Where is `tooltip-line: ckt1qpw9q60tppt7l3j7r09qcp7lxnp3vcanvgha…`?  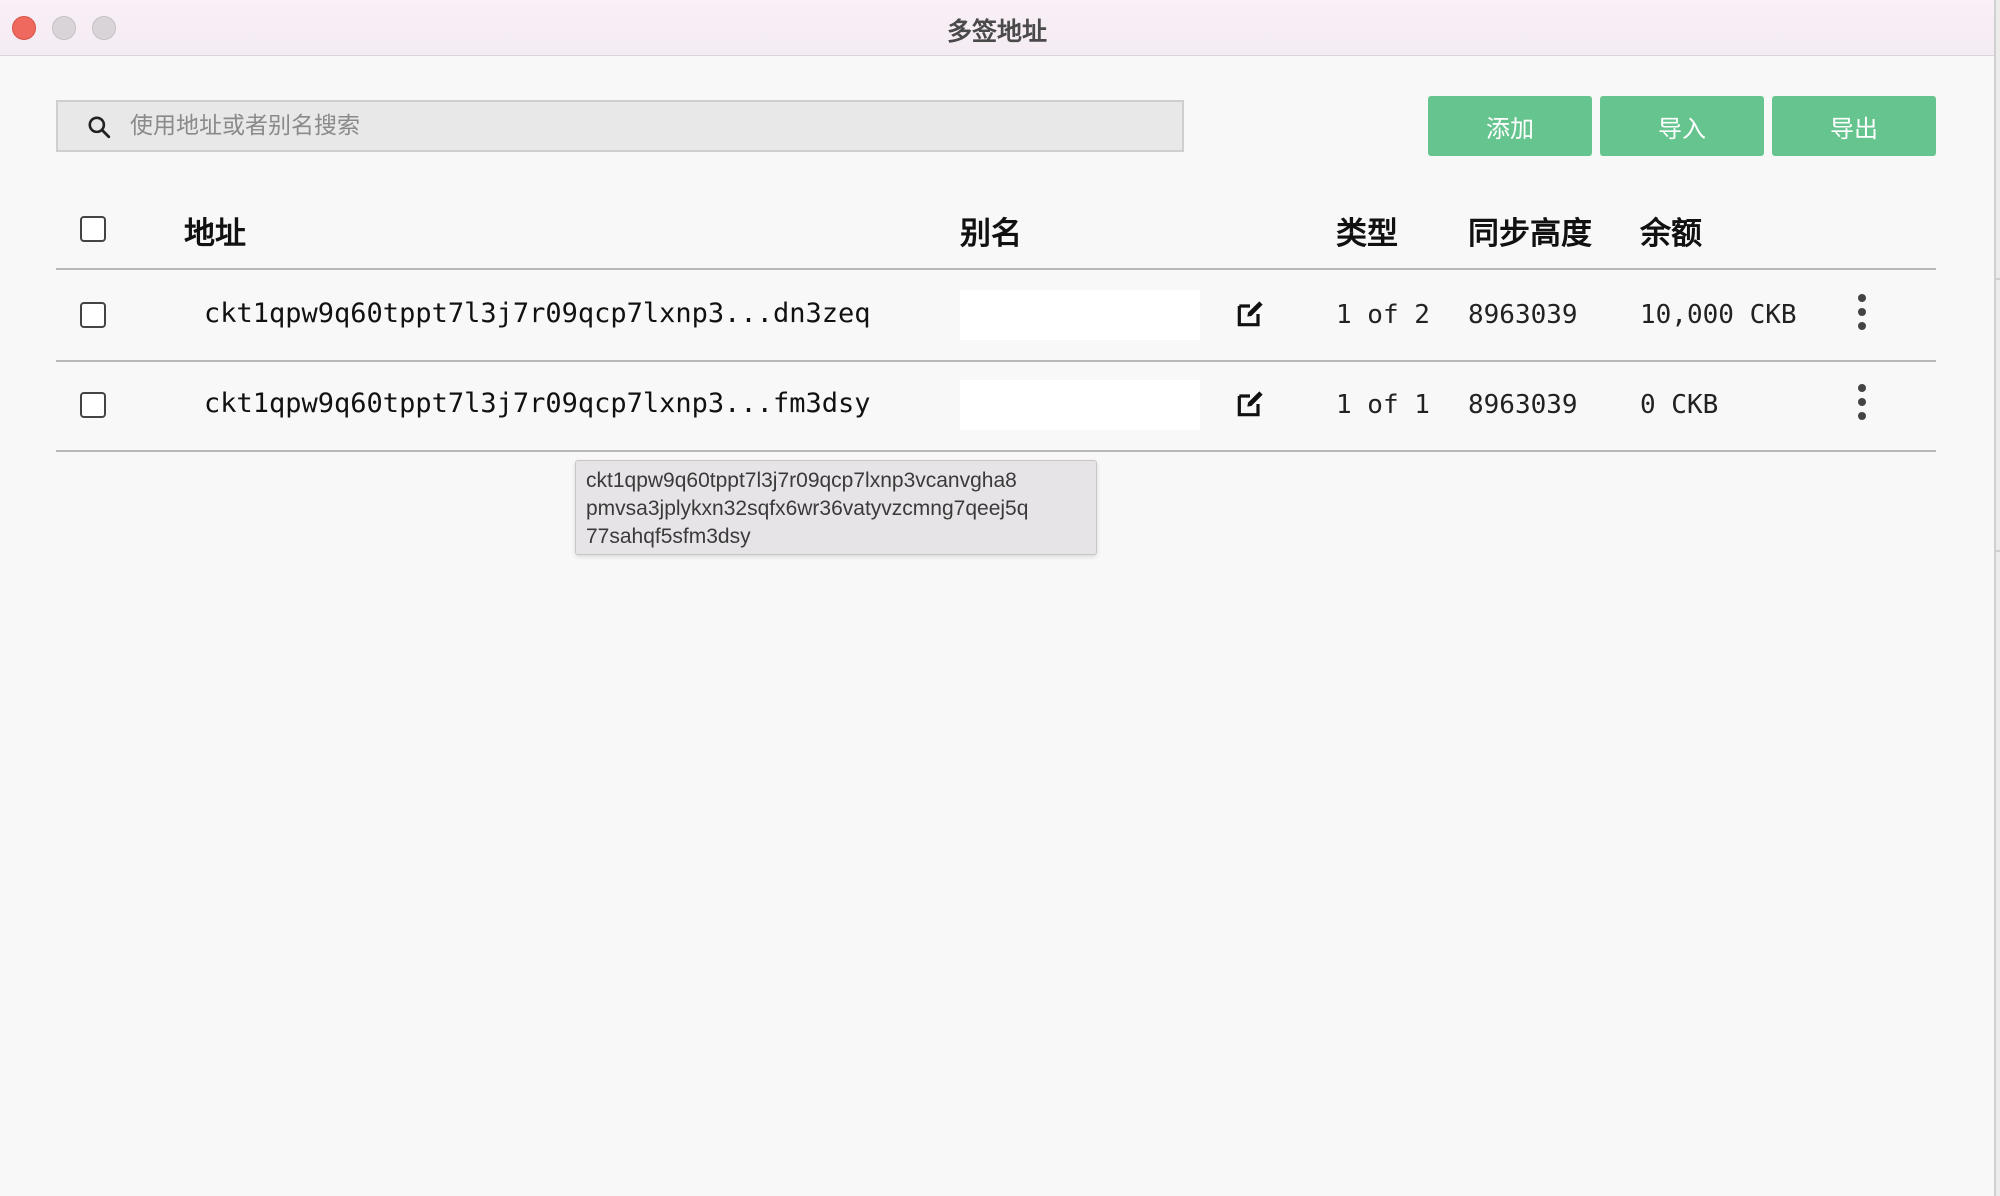
tooltip-line: ckt1qpw9q60tppt7l3j7r09qcp7lxnp3vcanvgha… is located at coordinates (801, 480).